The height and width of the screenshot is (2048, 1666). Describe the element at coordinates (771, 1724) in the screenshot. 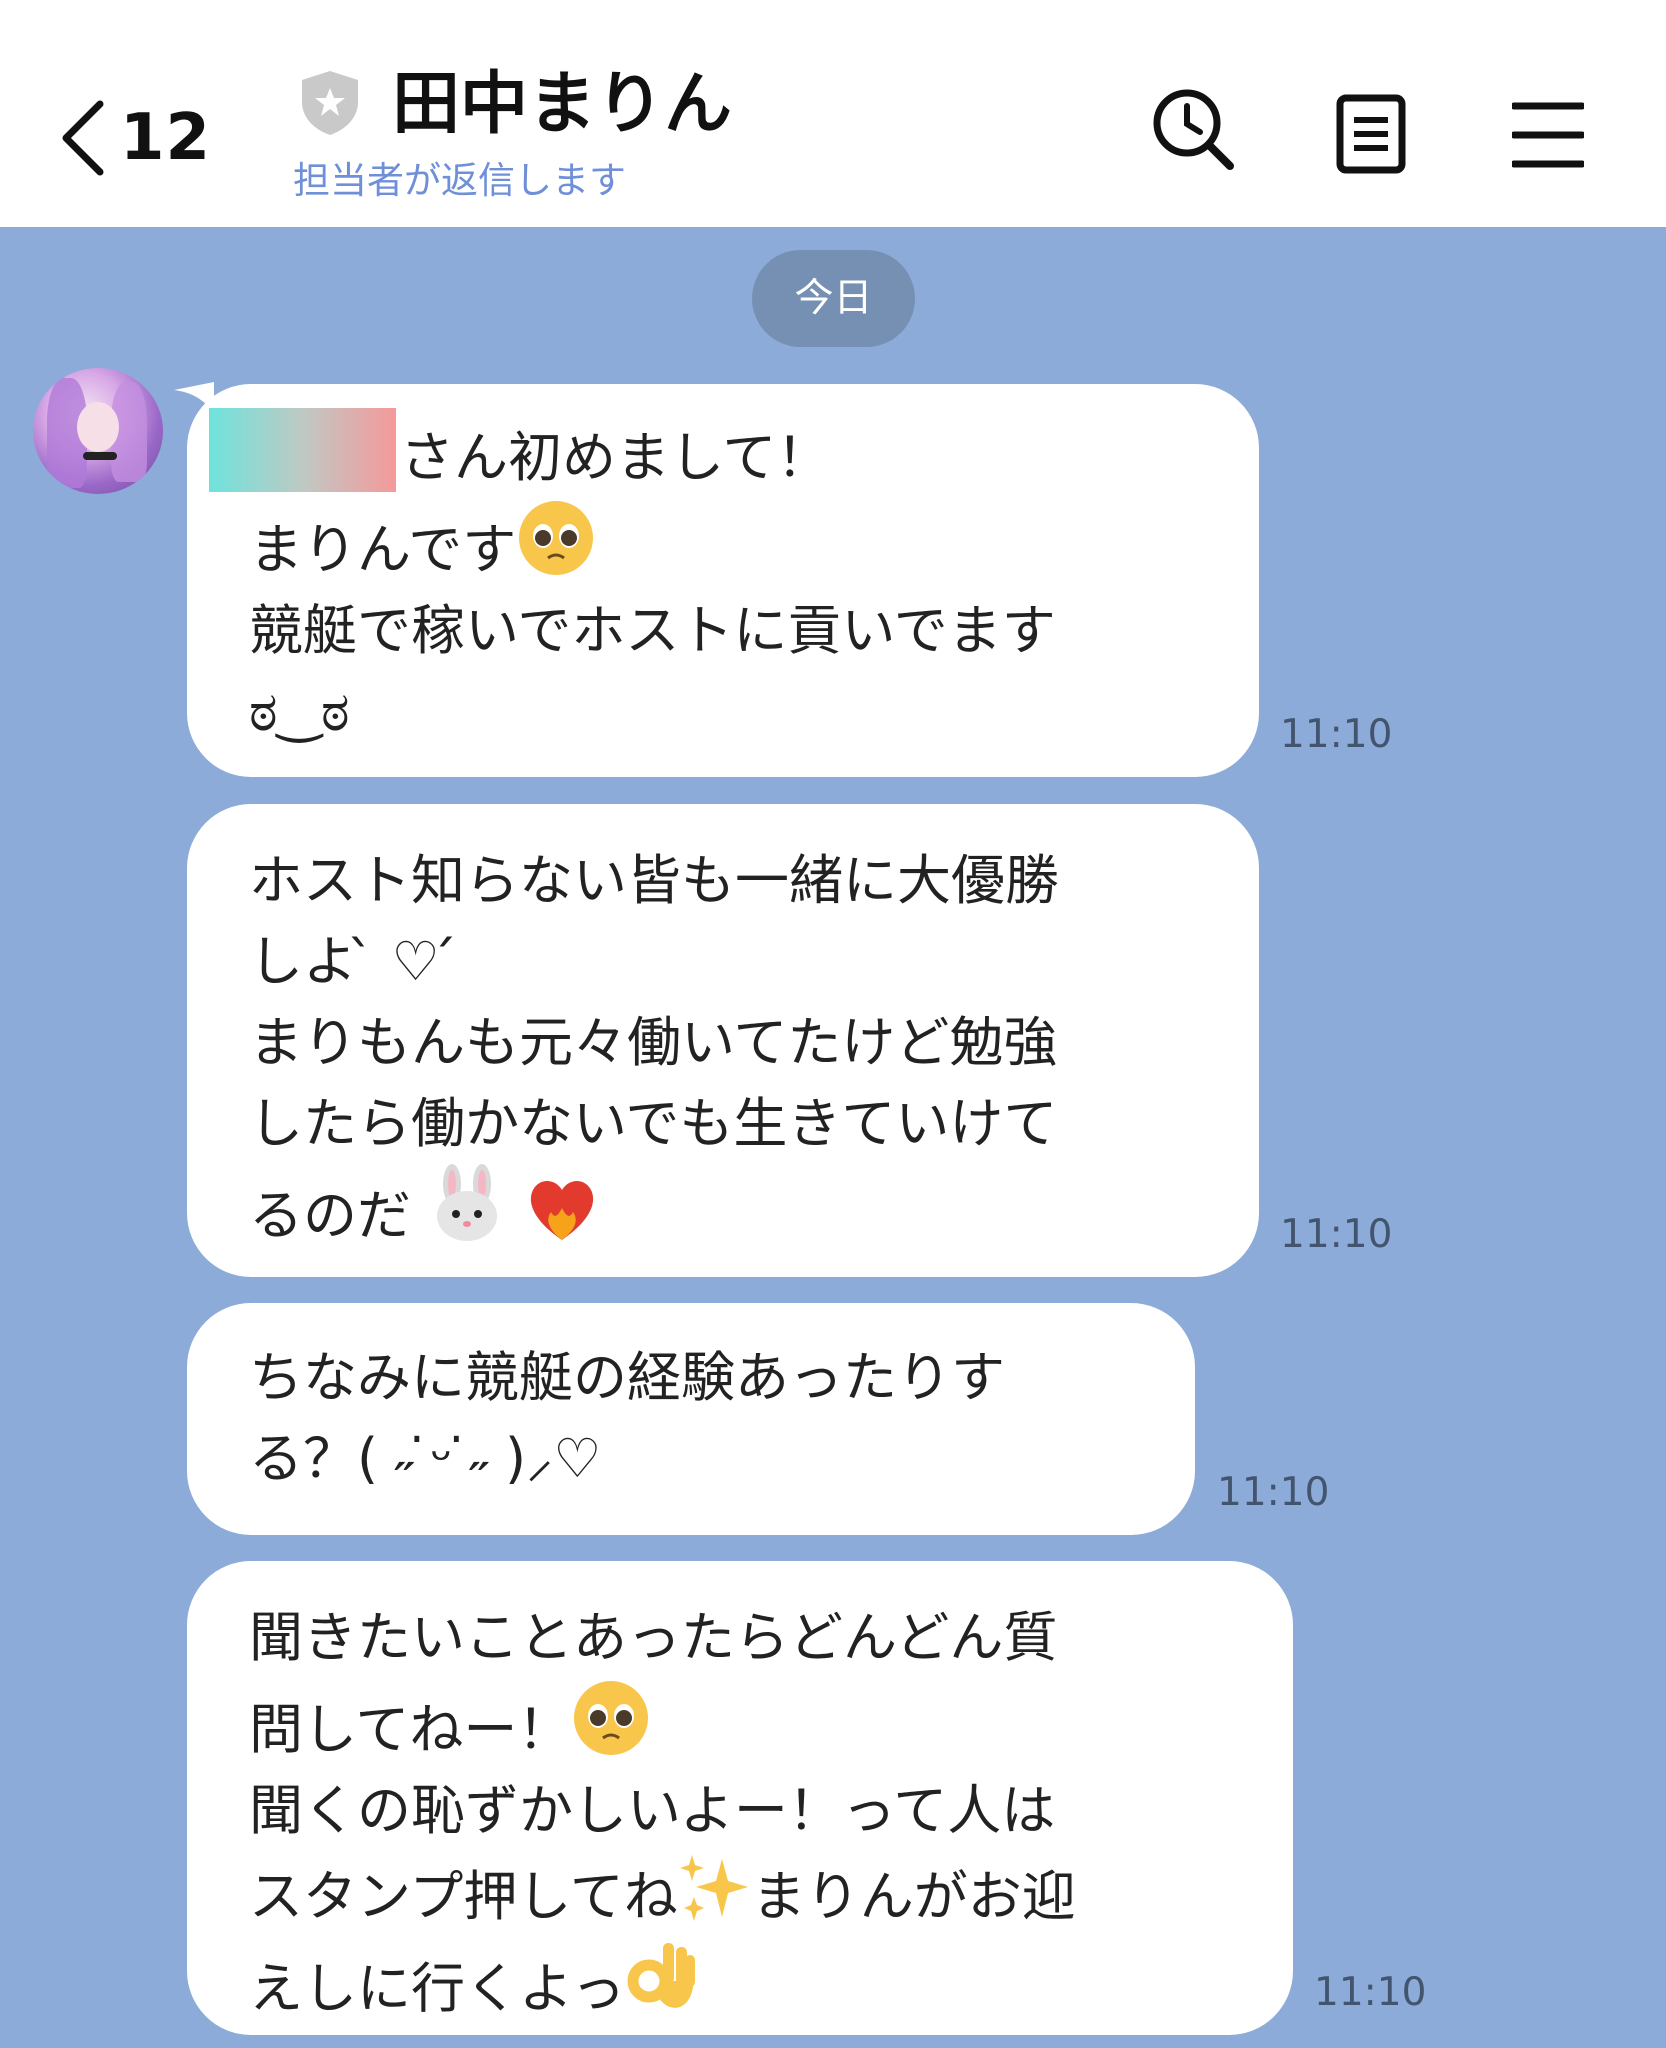

I see `message-line: 問してねー！` at that location.